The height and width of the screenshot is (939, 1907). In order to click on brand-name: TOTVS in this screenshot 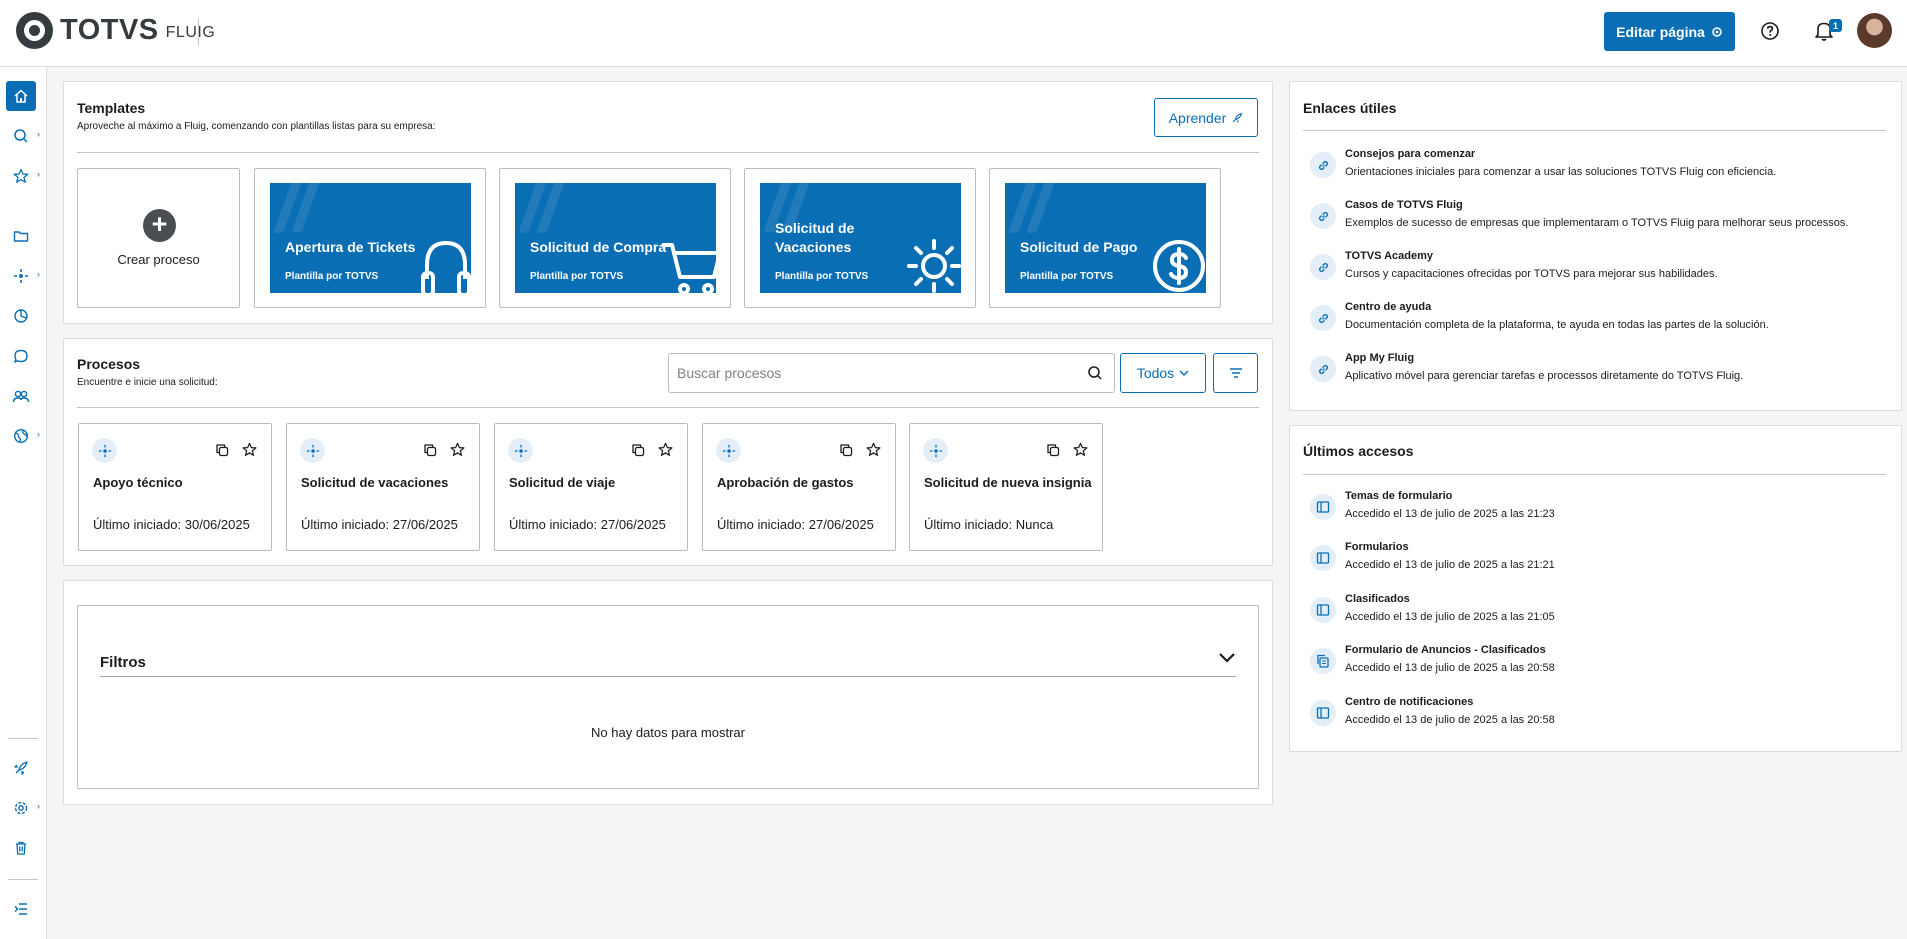, I will do `click(109, 29)`.